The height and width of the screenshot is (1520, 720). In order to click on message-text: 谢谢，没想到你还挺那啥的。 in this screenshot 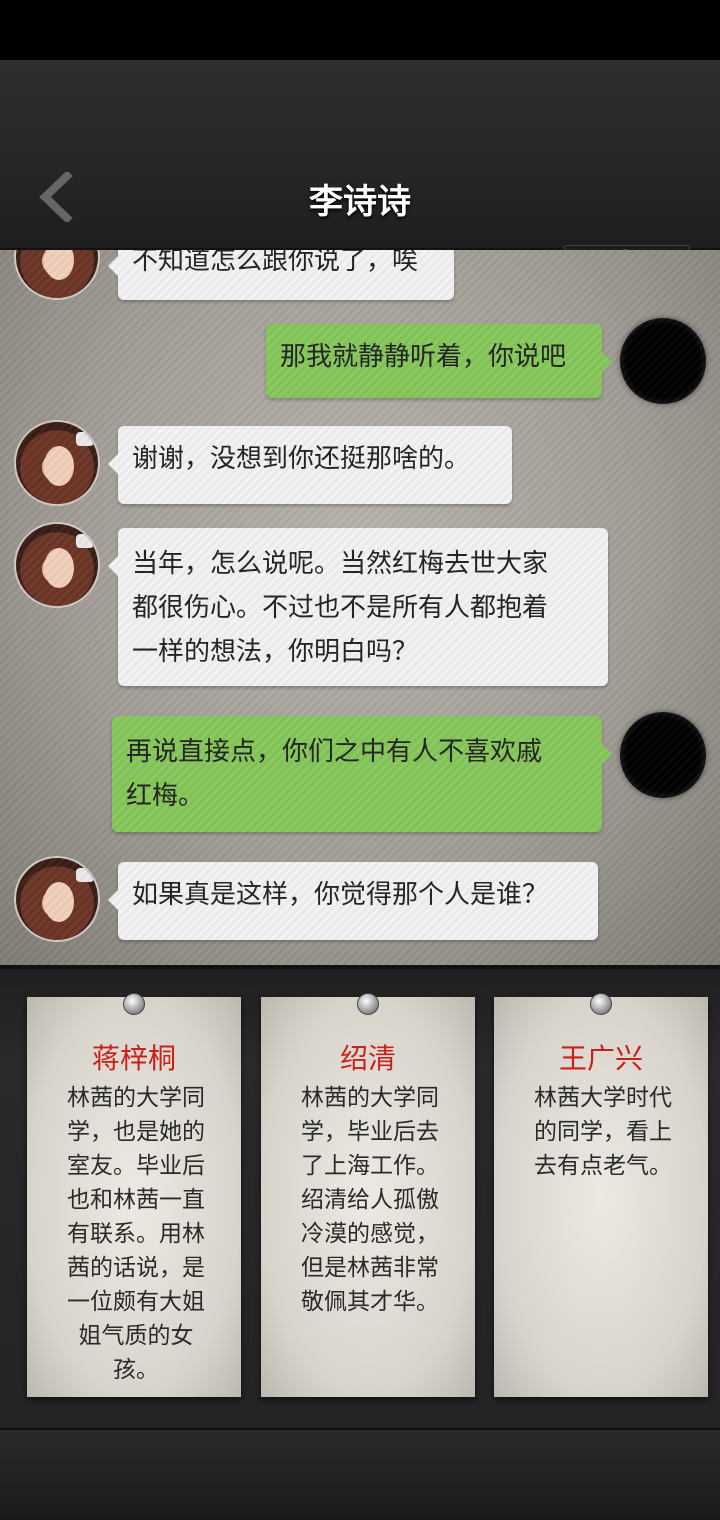, I will do `click(301, 459)`.